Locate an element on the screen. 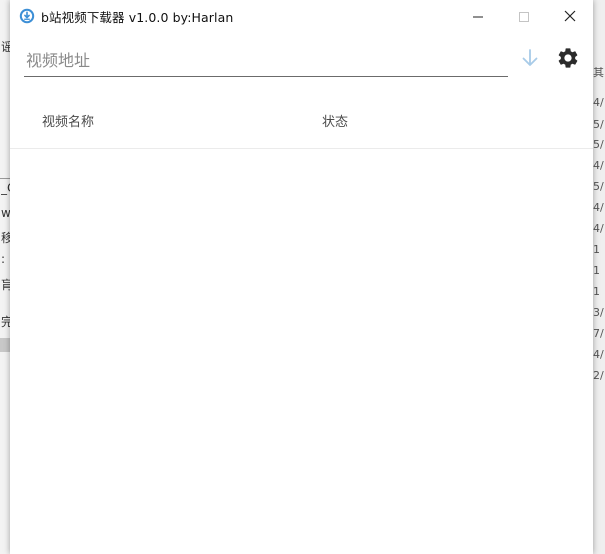  download-list-header: 视频名称 状态 is located at coordinates (301, 124).